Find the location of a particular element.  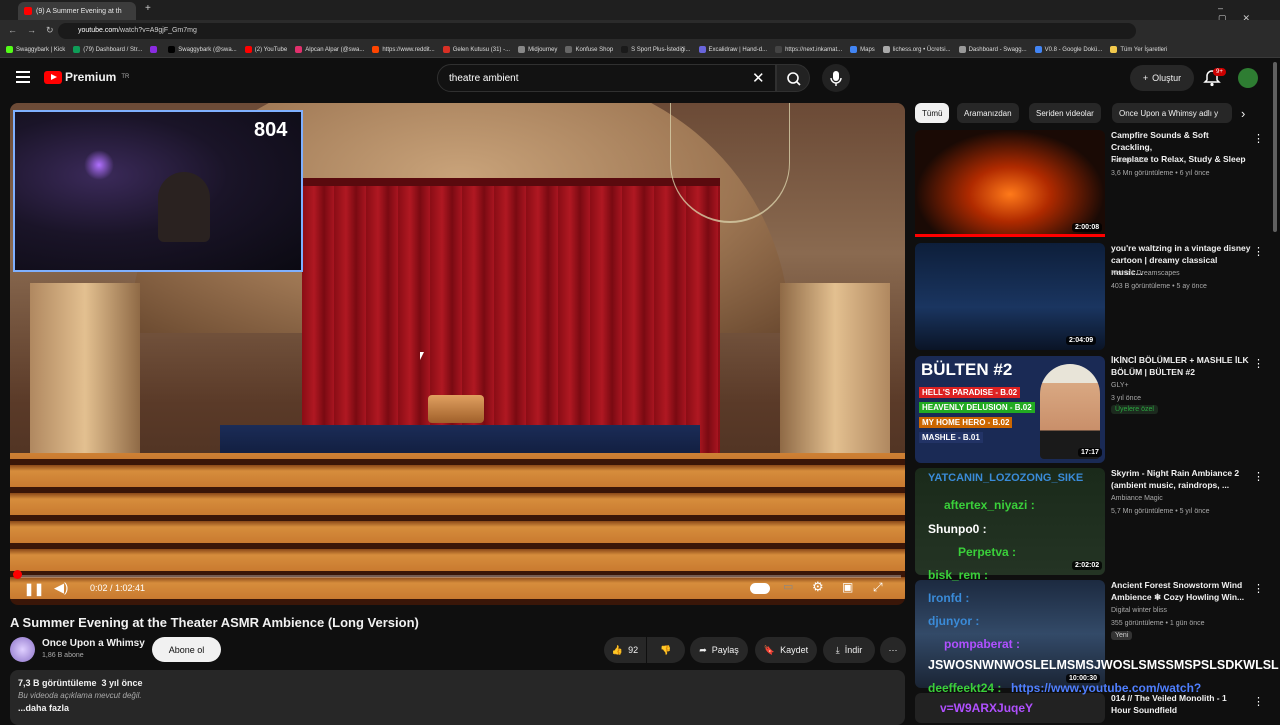

plus-icon: + is located at coordinates (1145, 78).